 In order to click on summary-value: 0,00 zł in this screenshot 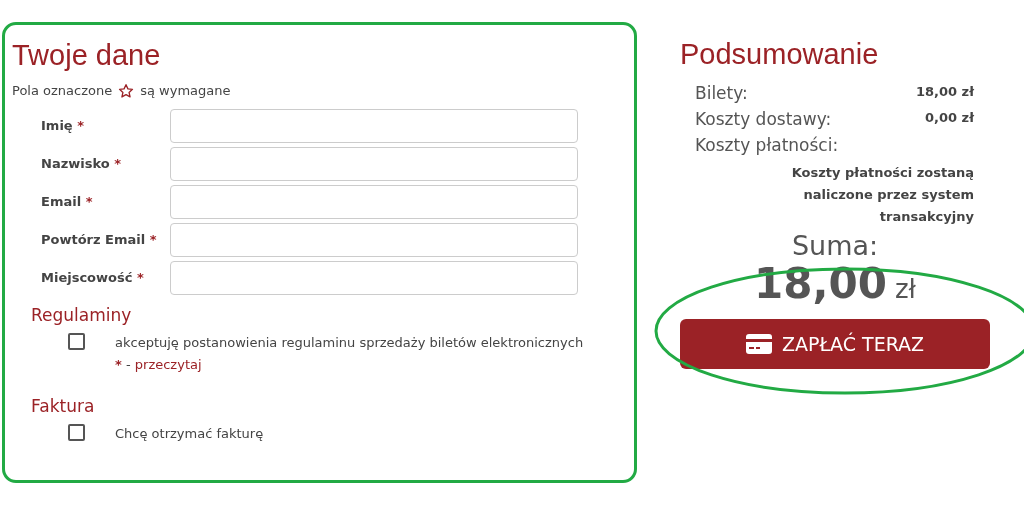, I will do `click(949, 118)`.